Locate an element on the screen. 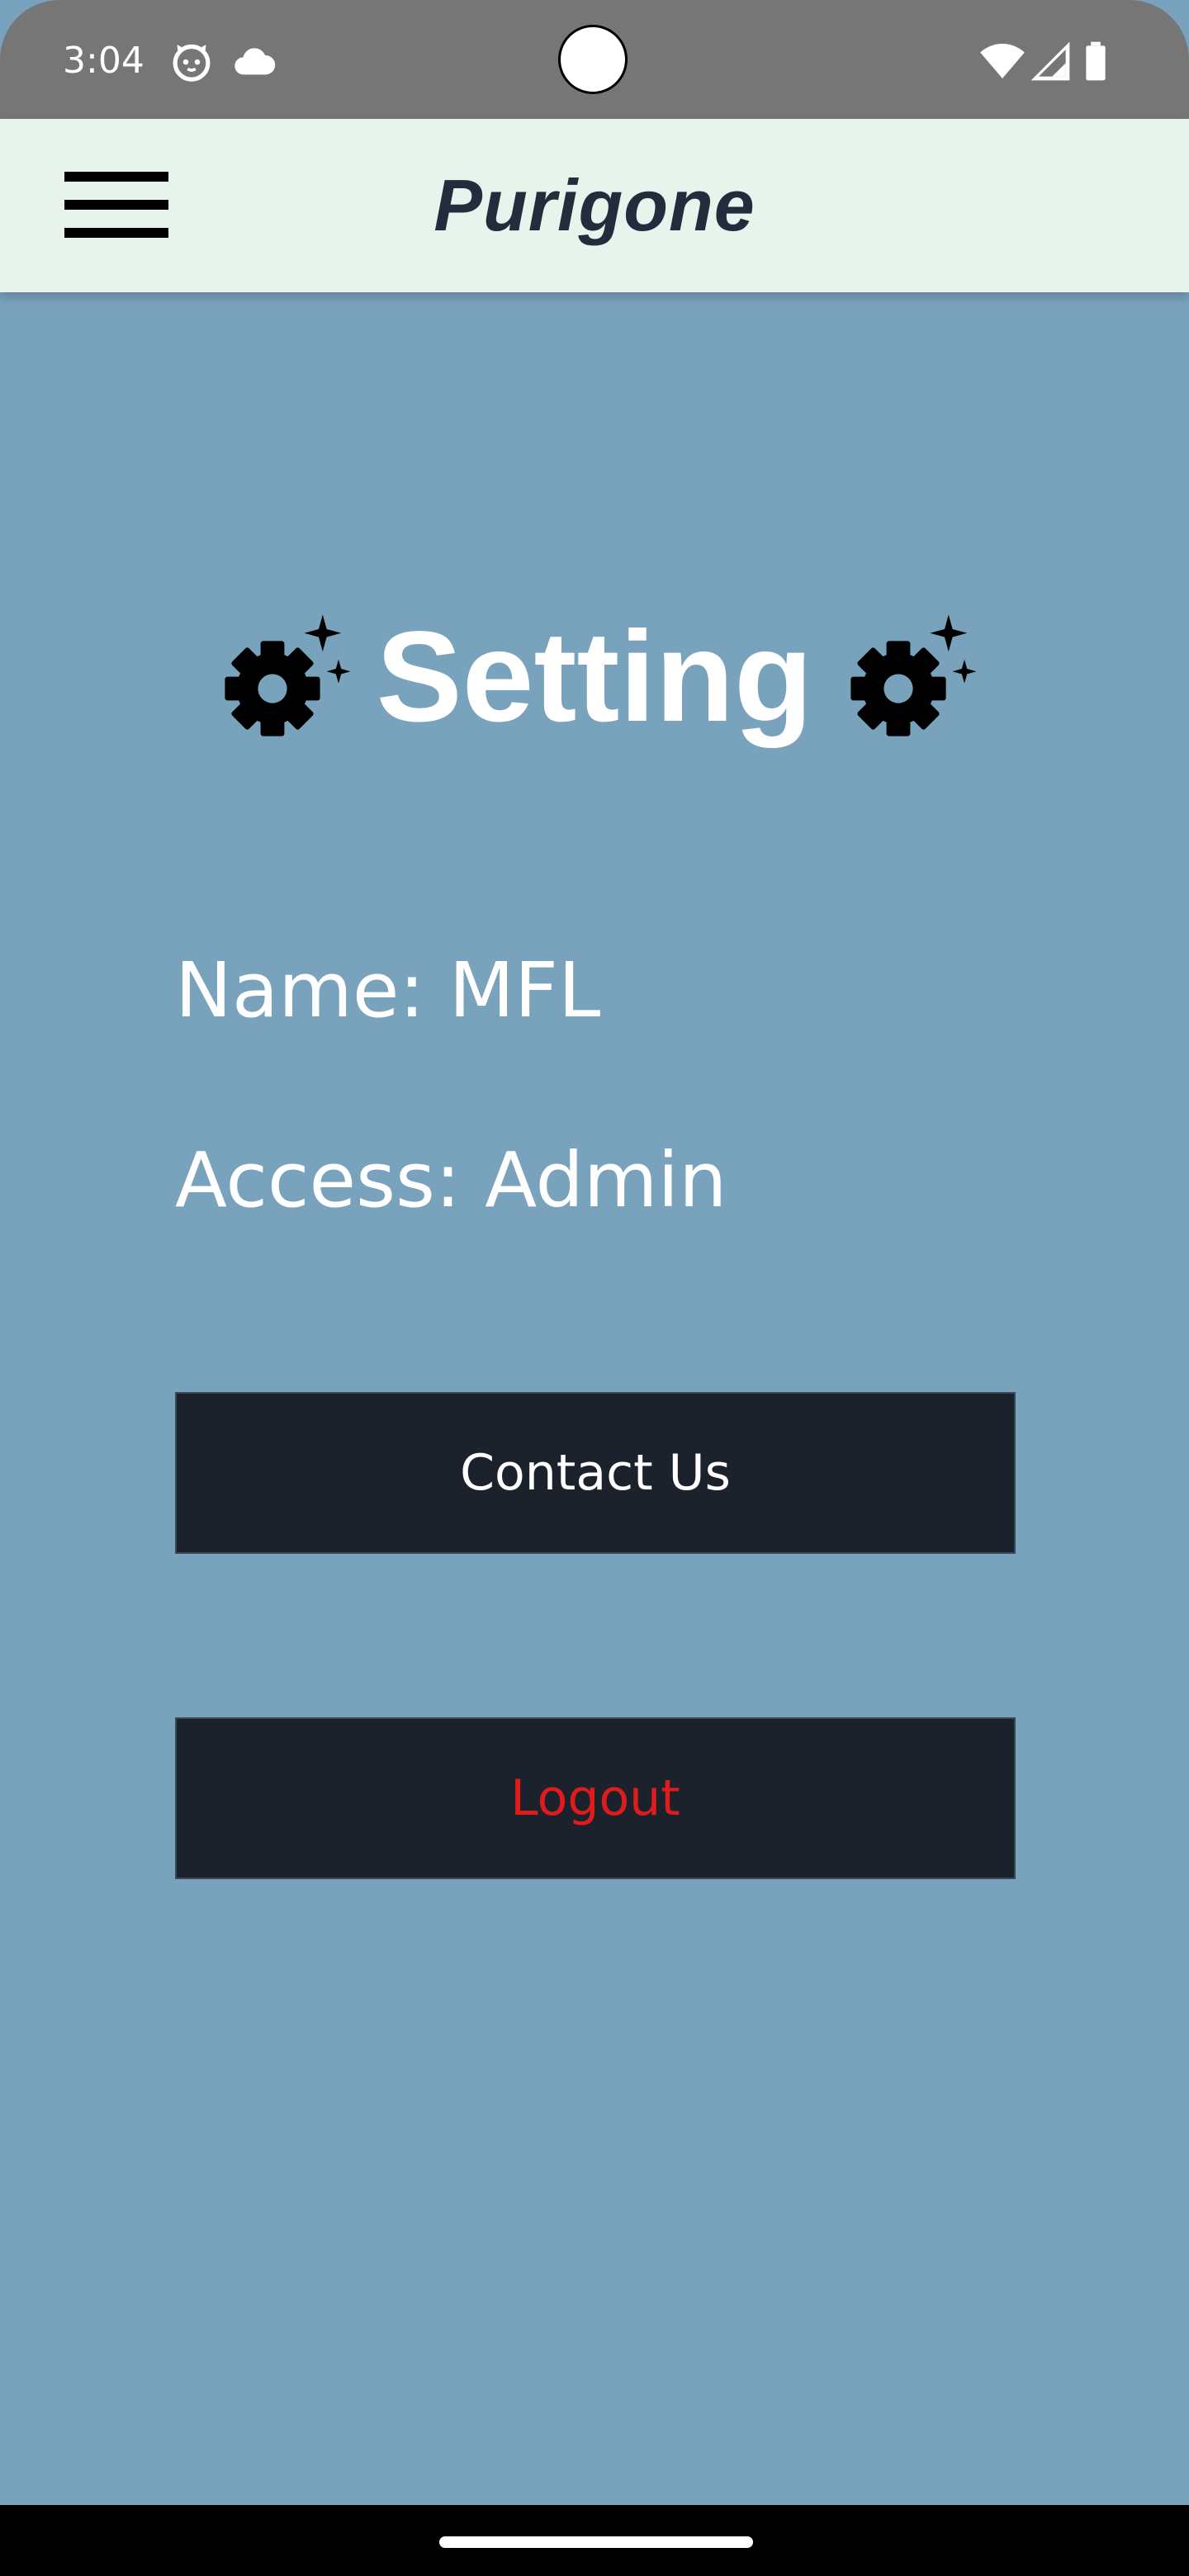 The width and height of the screenshot is (1189, 2576). app-bar: Purigone is located at coordinates (594, 205).